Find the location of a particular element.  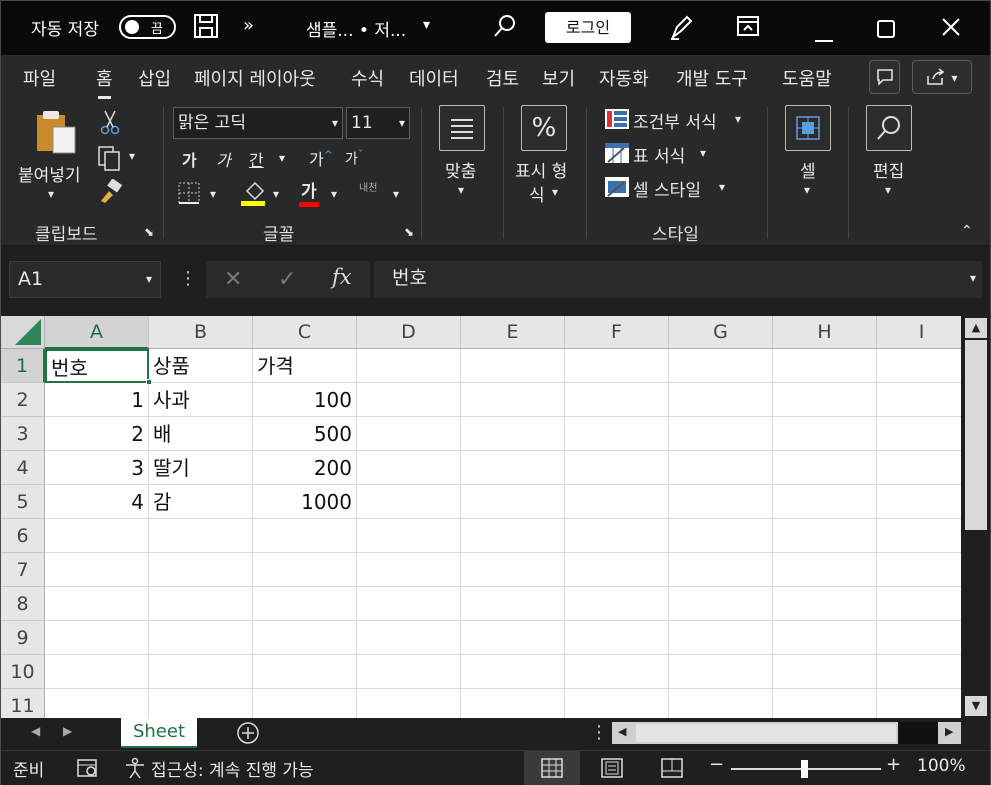

cell-g10 is located at coordinates (721, 672).